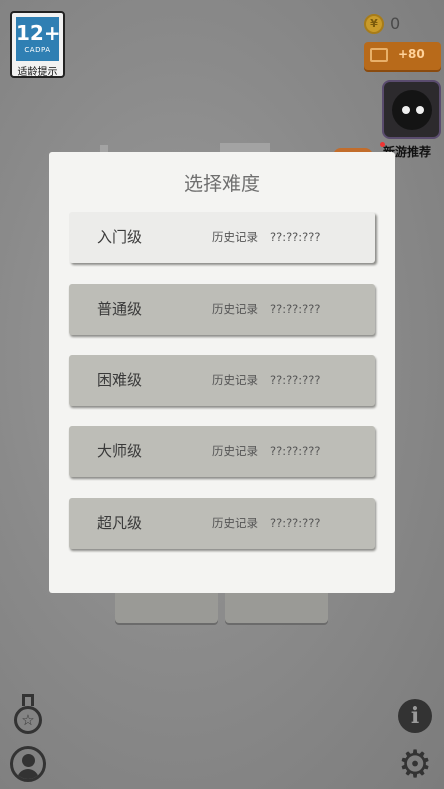  I want to click on level-name: 困难级, so click(120, 380).